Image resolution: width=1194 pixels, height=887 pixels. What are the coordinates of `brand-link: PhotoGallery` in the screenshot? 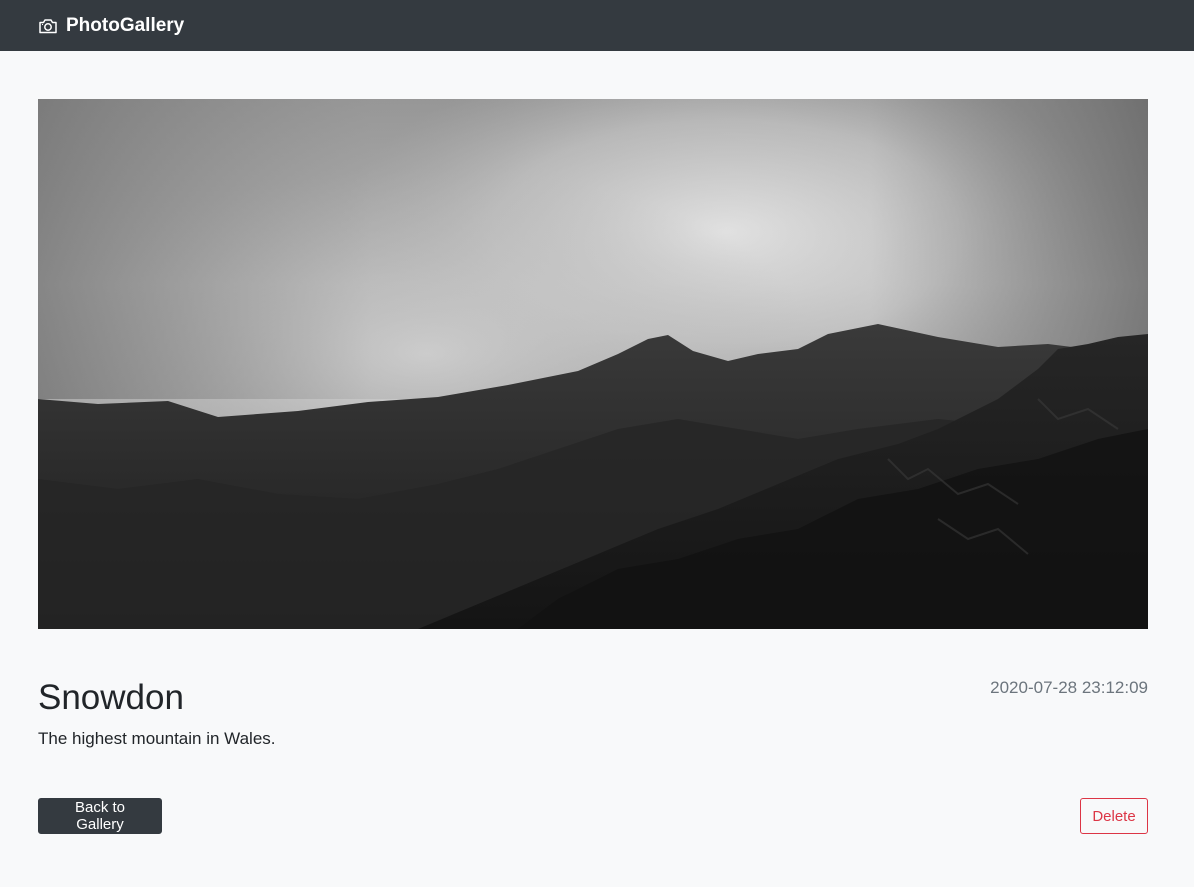 It's located at (111, 26).